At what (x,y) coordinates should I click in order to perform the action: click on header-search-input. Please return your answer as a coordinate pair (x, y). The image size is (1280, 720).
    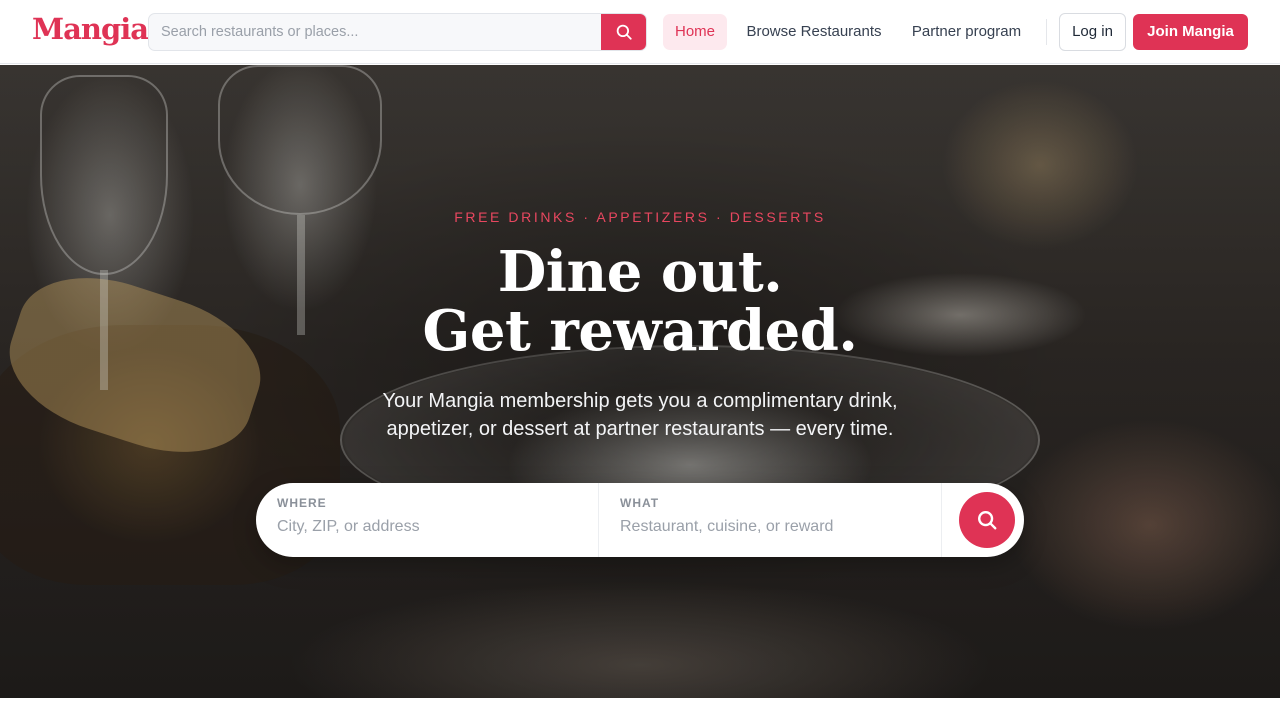
    Looking at the image, I should click on (376, 32).